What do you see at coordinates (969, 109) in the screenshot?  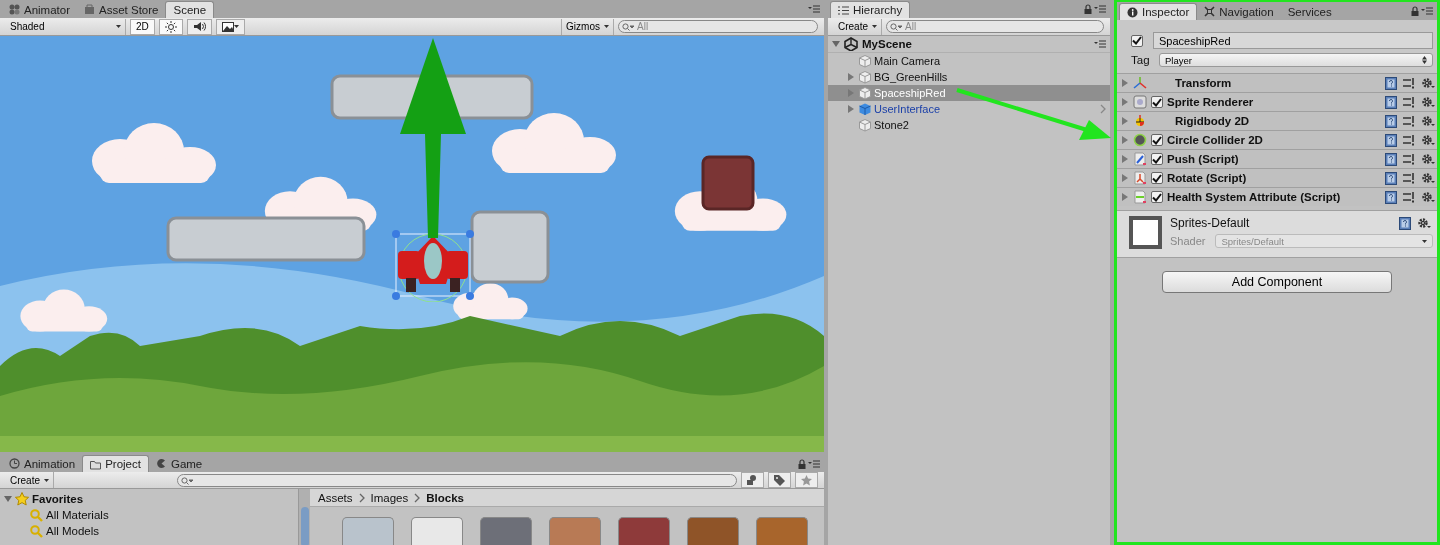 I see `hierarchy-item: UserInterface` at bounding box center [969, 109].